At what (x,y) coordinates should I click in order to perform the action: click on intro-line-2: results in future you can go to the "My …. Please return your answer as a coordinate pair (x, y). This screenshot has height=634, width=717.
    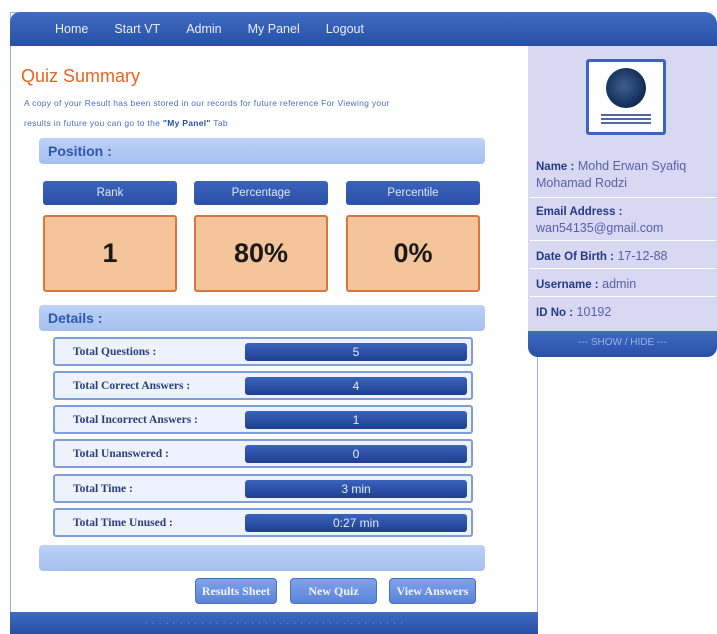
    Looking at the image, I should click on (274, 123).